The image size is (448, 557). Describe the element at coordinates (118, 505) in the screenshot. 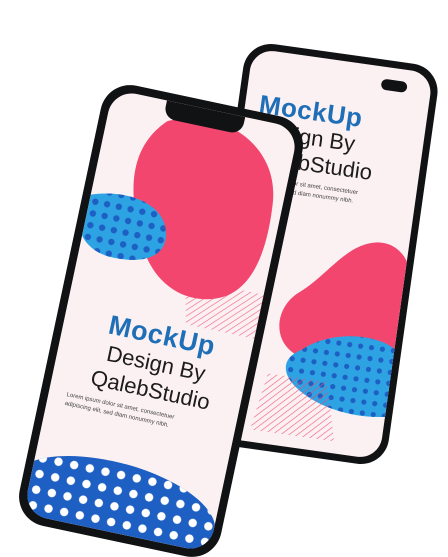

I see `white-dot-pattern-shape` at that location.